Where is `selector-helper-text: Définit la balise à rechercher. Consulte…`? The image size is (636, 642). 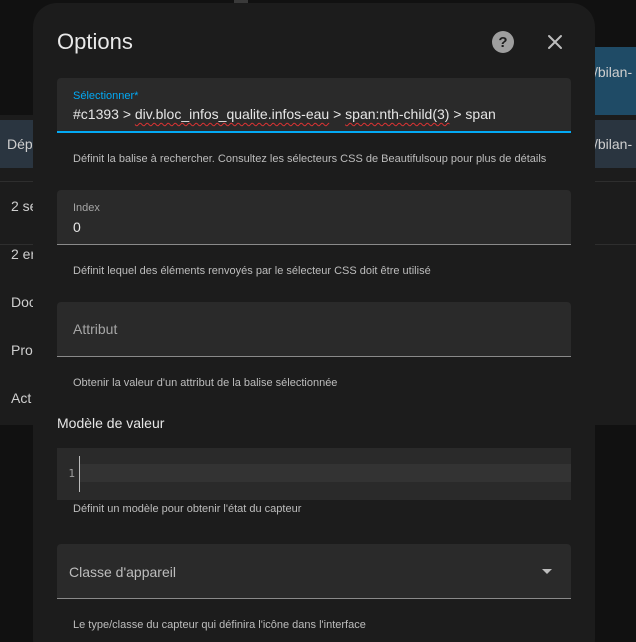
selector-helper-text: Définit la balise à rechercher. Consulte… is located at coordinates (310, 159).